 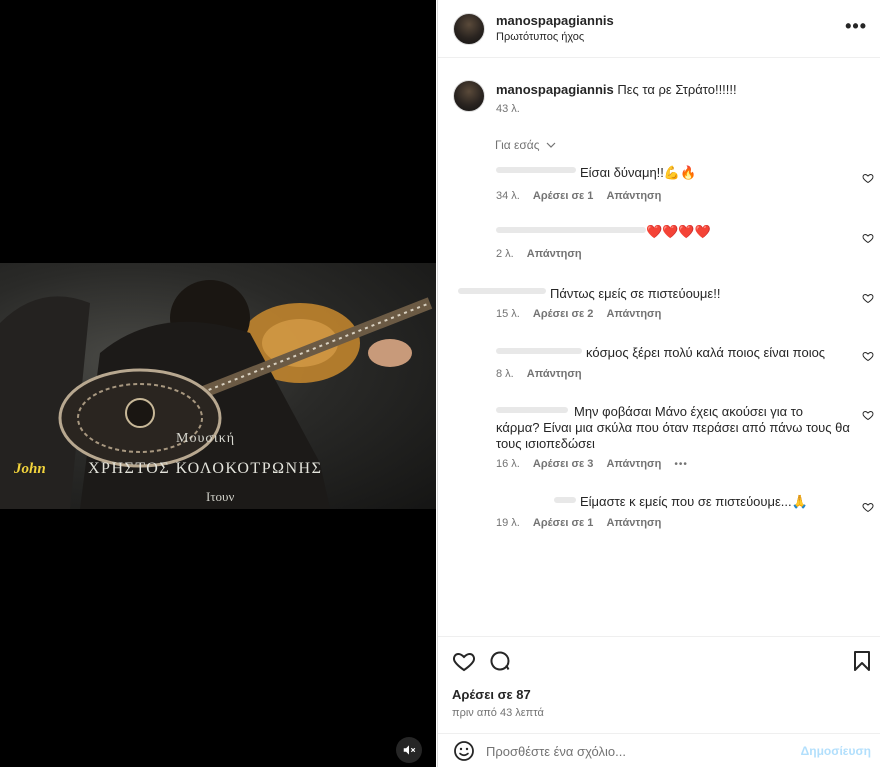 What do you see at coordinates (836, 751) in the screenshot?
I see `publish-button: Δημοσίευση` at bounding box center [836, 751].